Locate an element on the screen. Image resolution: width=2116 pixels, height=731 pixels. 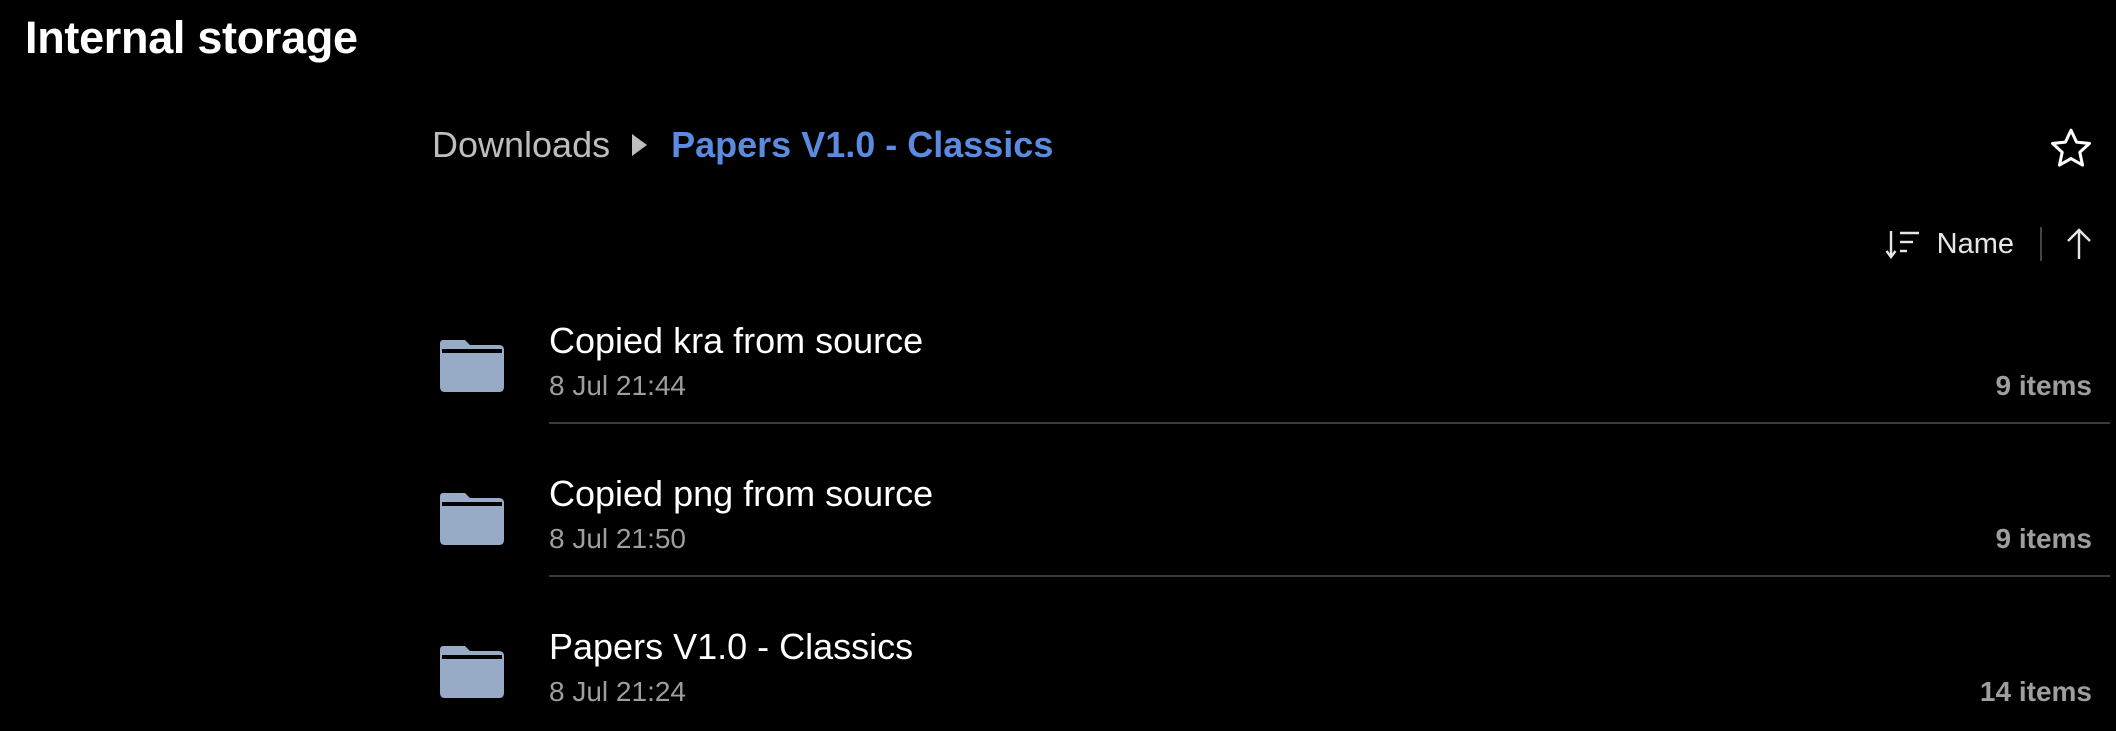
file-date: 8 Jul 21:24 is located at coordinates (617, 691).